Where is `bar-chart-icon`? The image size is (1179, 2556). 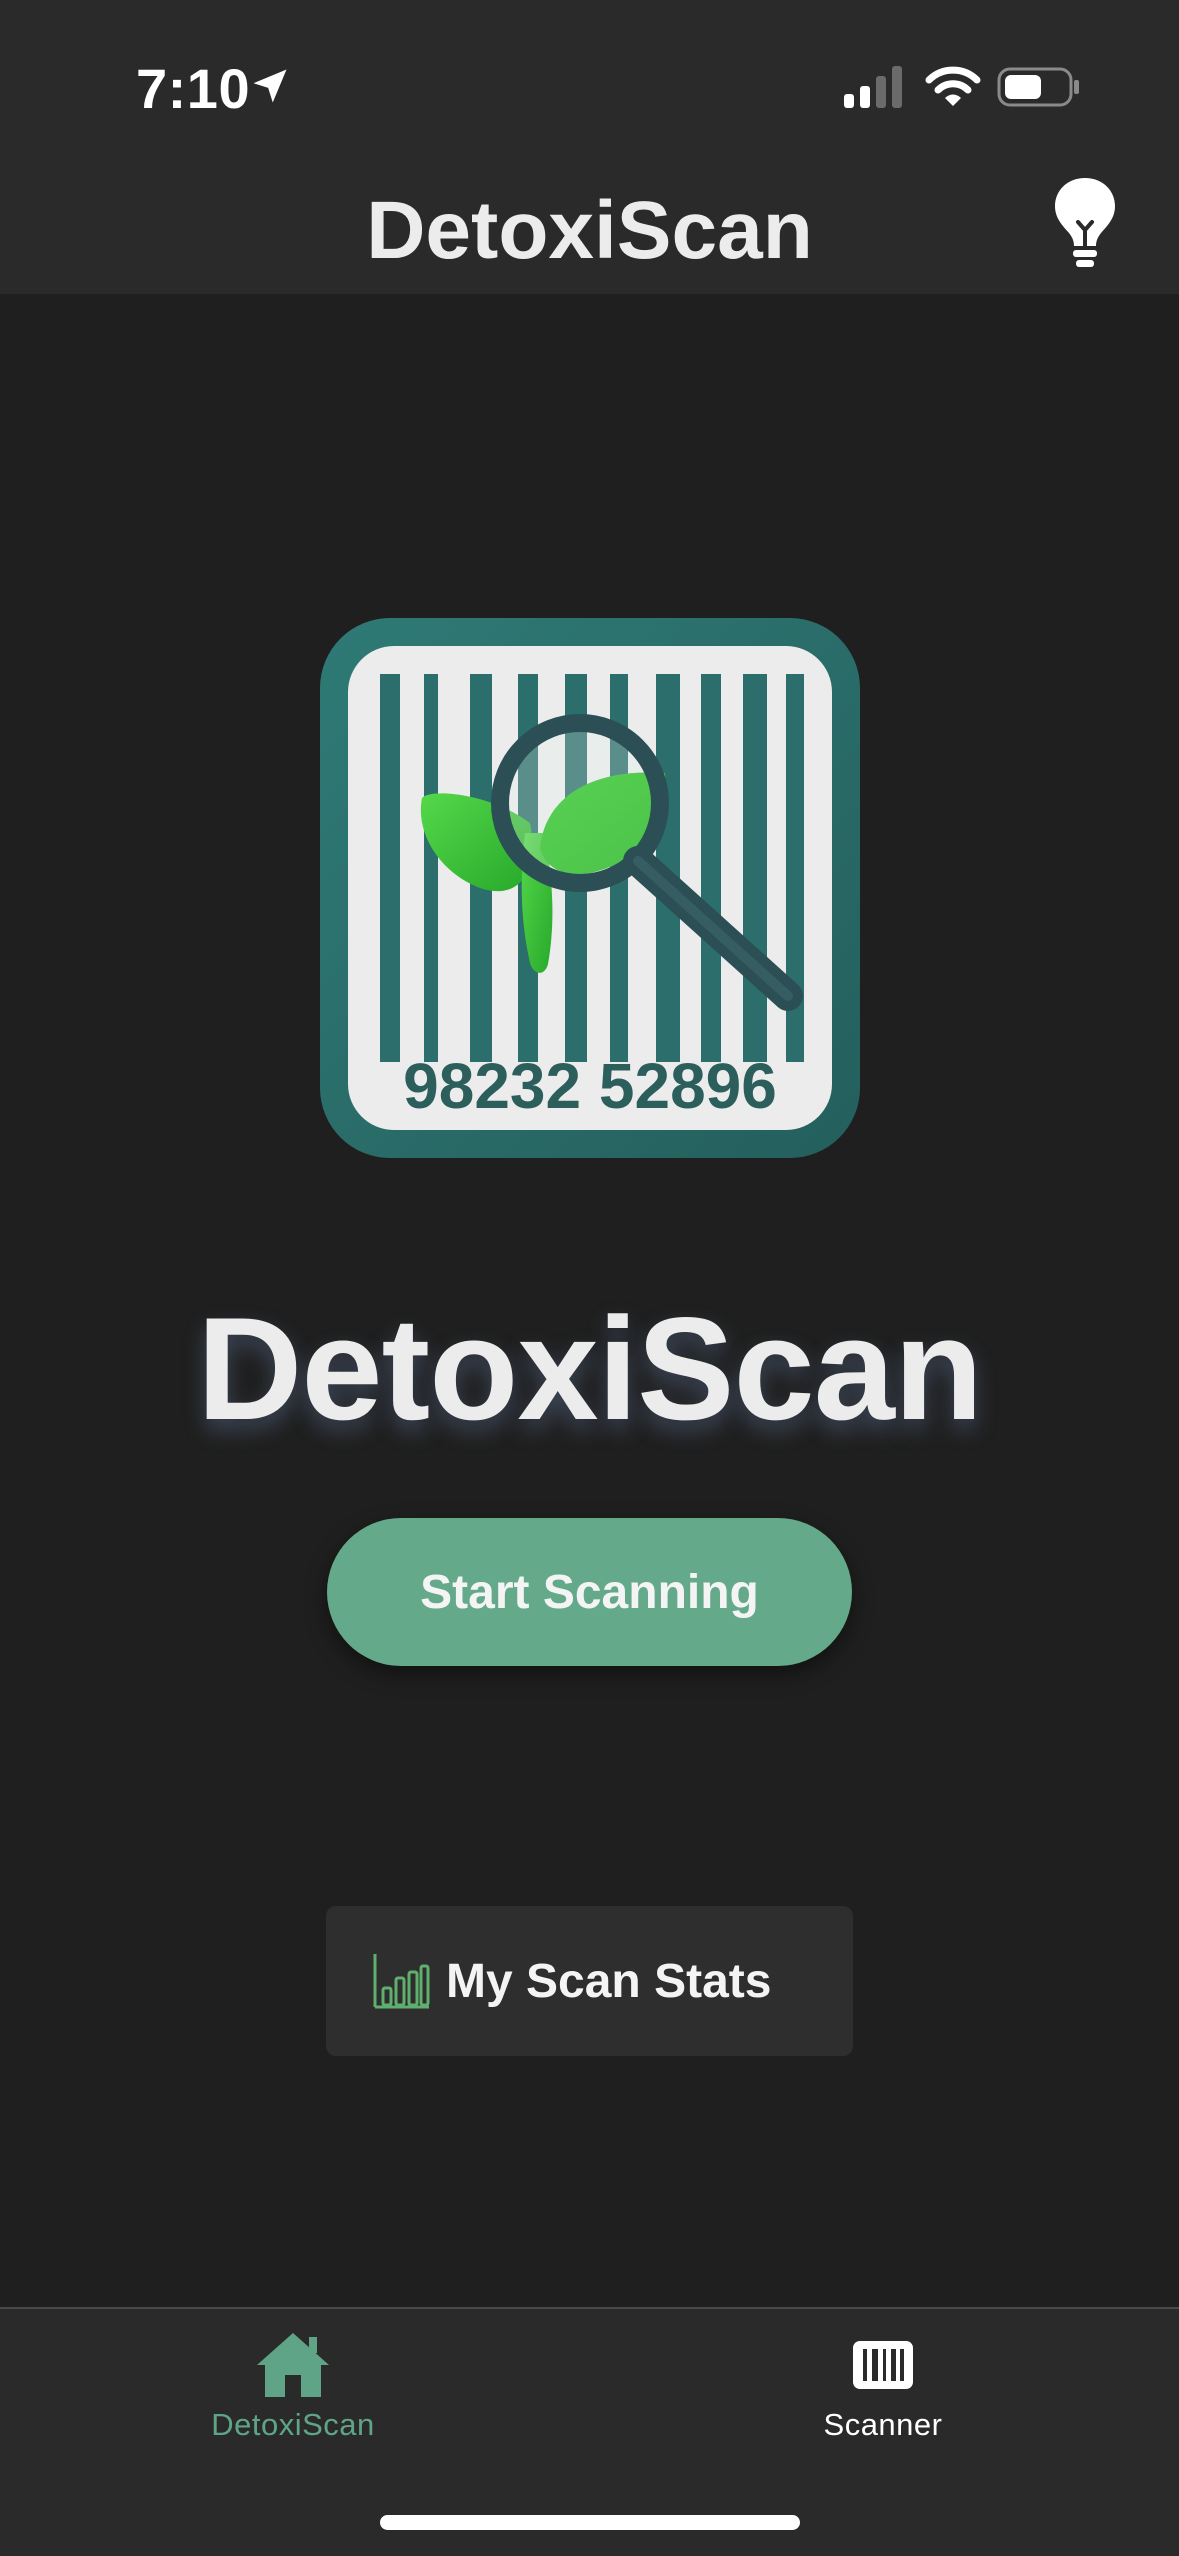 bar-chart-icon is located at coordinates (401, 1981).